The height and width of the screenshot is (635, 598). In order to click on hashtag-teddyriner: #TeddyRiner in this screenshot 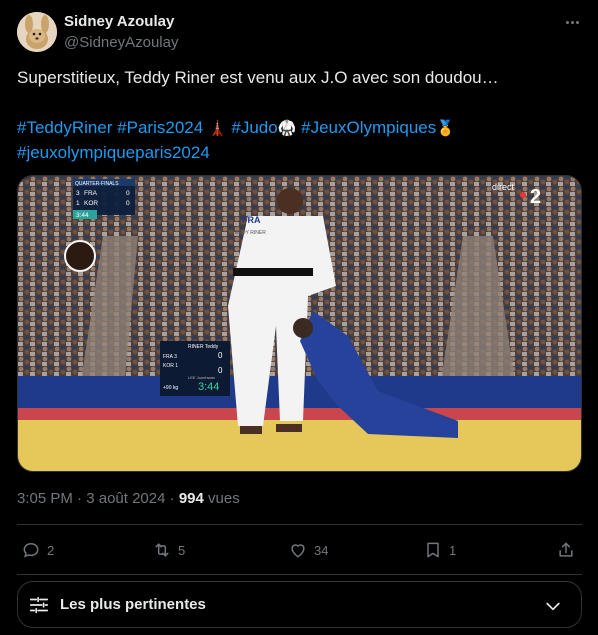, I will do `click(64, 127)`.